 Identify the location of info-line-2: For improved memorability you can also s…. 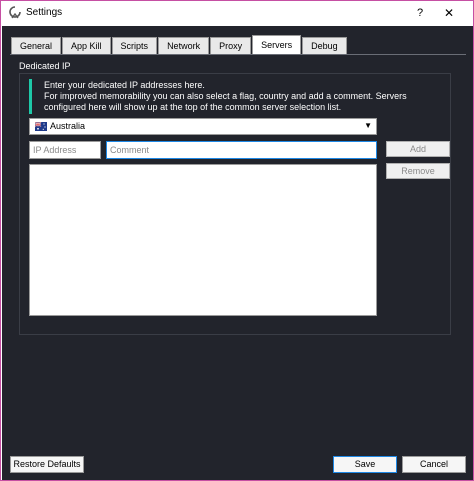
(225, 101).